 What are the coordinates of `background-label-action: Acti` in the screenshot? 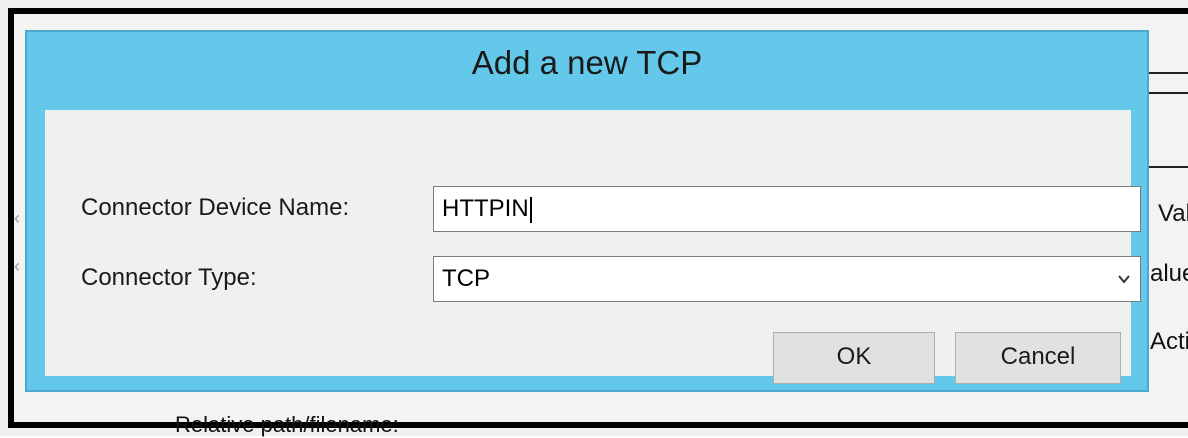 It's located at (1169, 341).